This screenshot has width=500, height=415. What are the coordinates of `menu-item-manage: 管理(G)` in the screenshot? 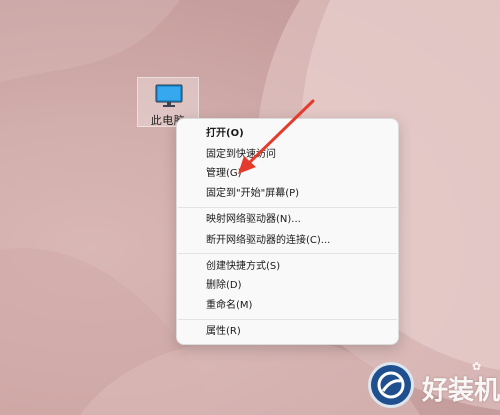 It's located at (224, 174).